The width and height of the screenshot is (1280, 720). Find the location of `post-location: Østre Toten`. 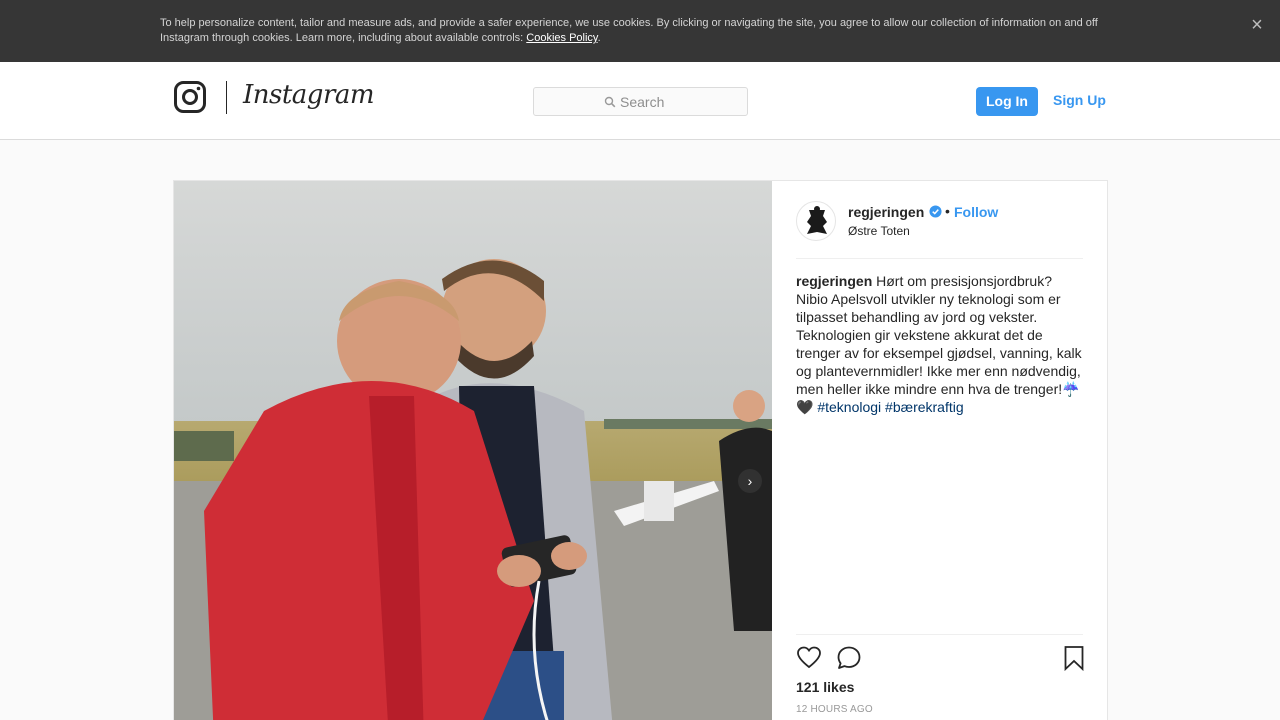

post-location: Østre Toten is located at coordinates (879, 231).